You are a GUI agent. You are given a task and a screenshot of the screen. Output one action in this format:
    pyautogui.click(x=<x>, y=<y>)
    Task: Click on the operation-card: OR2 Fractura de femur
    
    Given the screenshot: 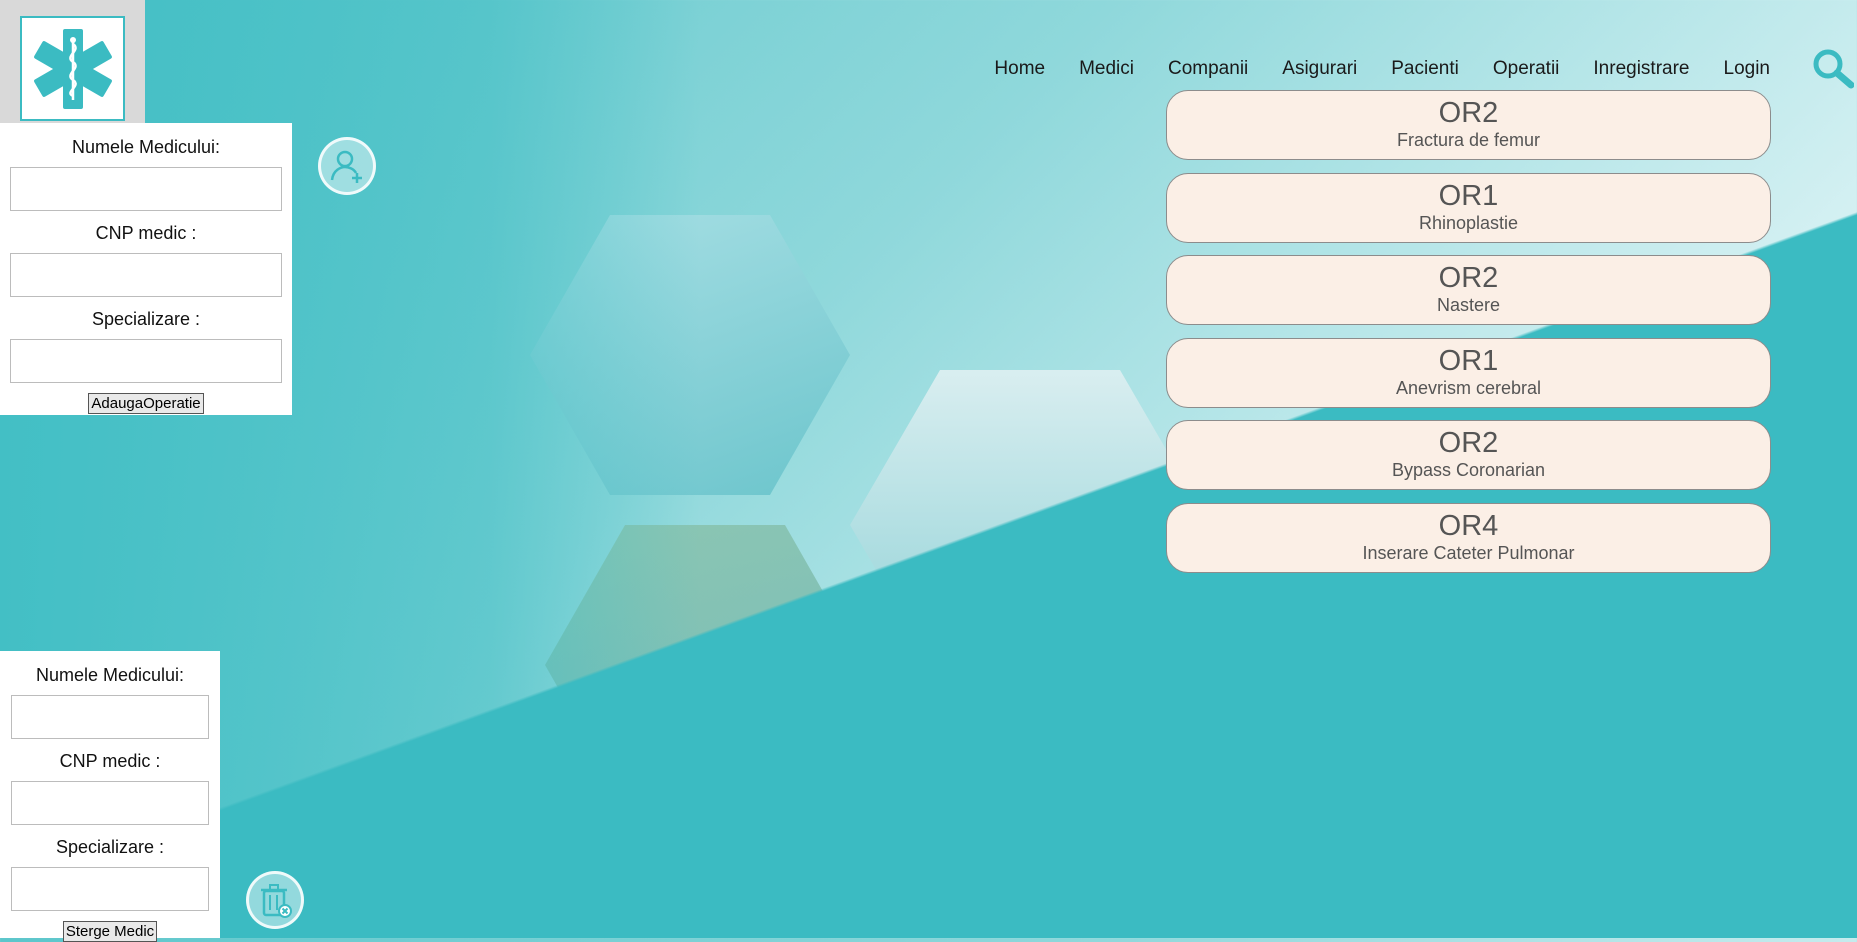 What is the action you would take?
    pyautogui.click(x=1468, y=125)
    